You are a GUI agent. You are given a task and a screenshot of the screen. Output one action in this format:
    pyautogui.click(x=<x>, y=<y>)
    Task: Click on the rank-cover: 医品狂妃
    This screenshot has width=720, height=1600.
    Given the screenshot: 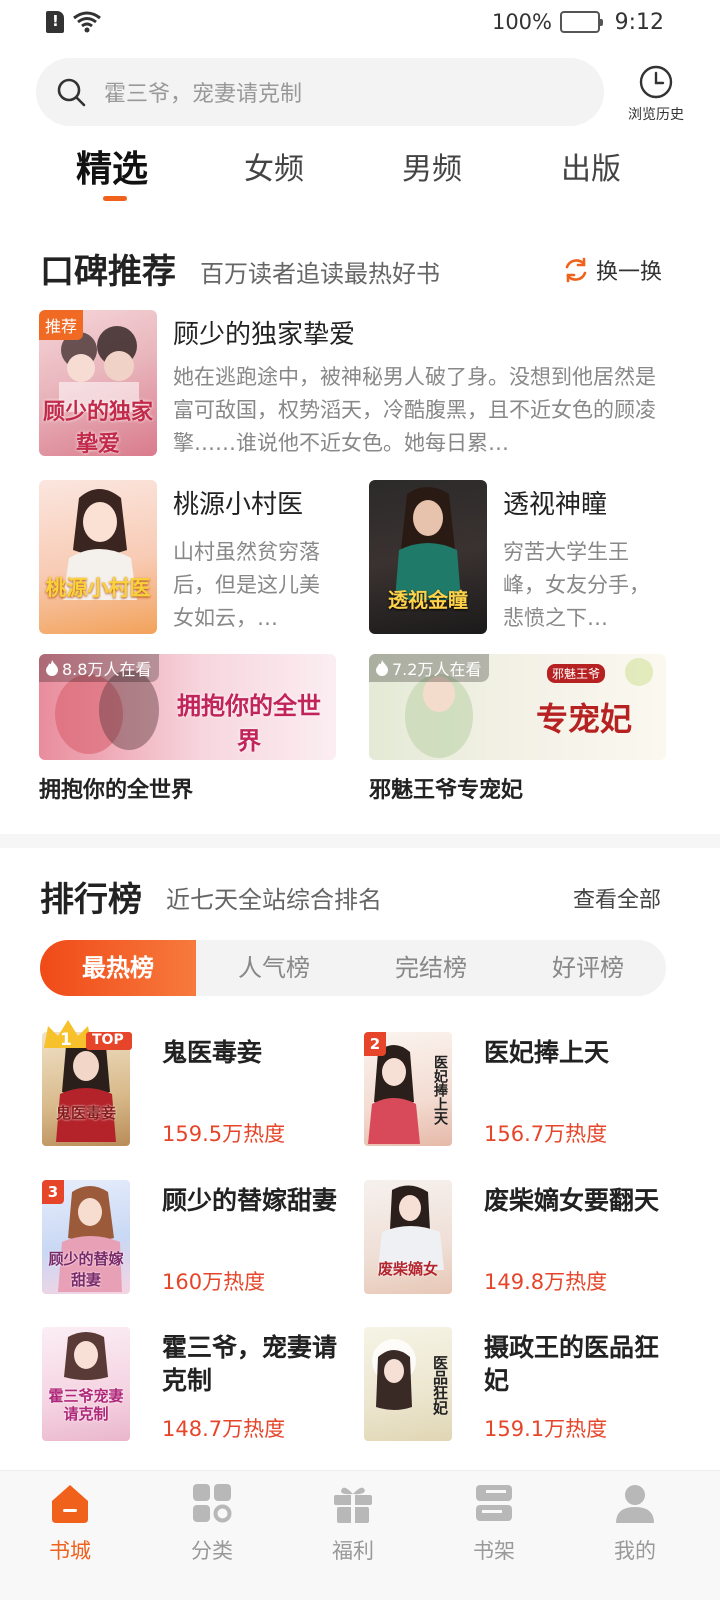 What is the action you would take?
    pyautogui.click(x=408, y=1384)
    